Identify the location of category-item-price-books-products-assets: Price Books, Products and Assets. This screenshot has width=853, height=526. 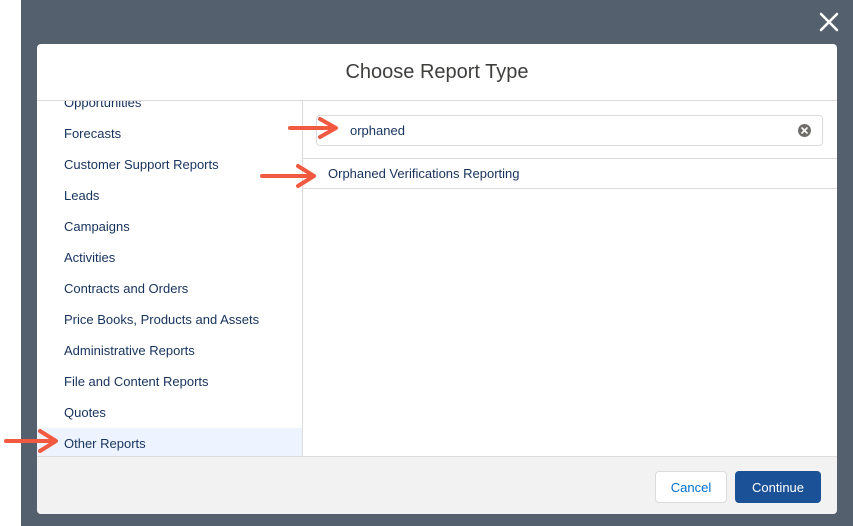
(169, 319).